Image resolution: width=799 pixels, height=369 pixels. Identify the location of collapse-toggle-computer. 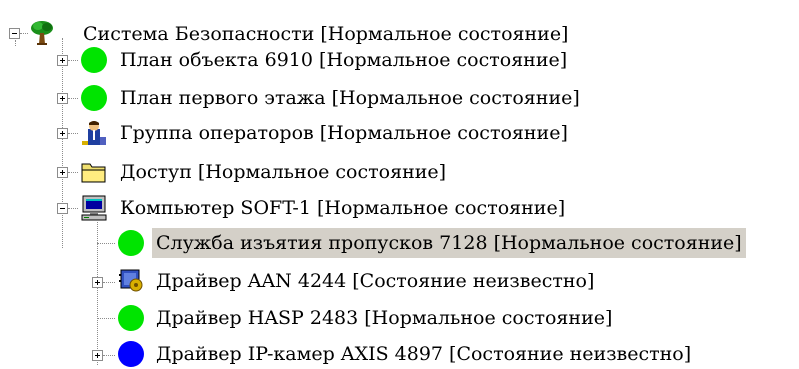
(62, 208).